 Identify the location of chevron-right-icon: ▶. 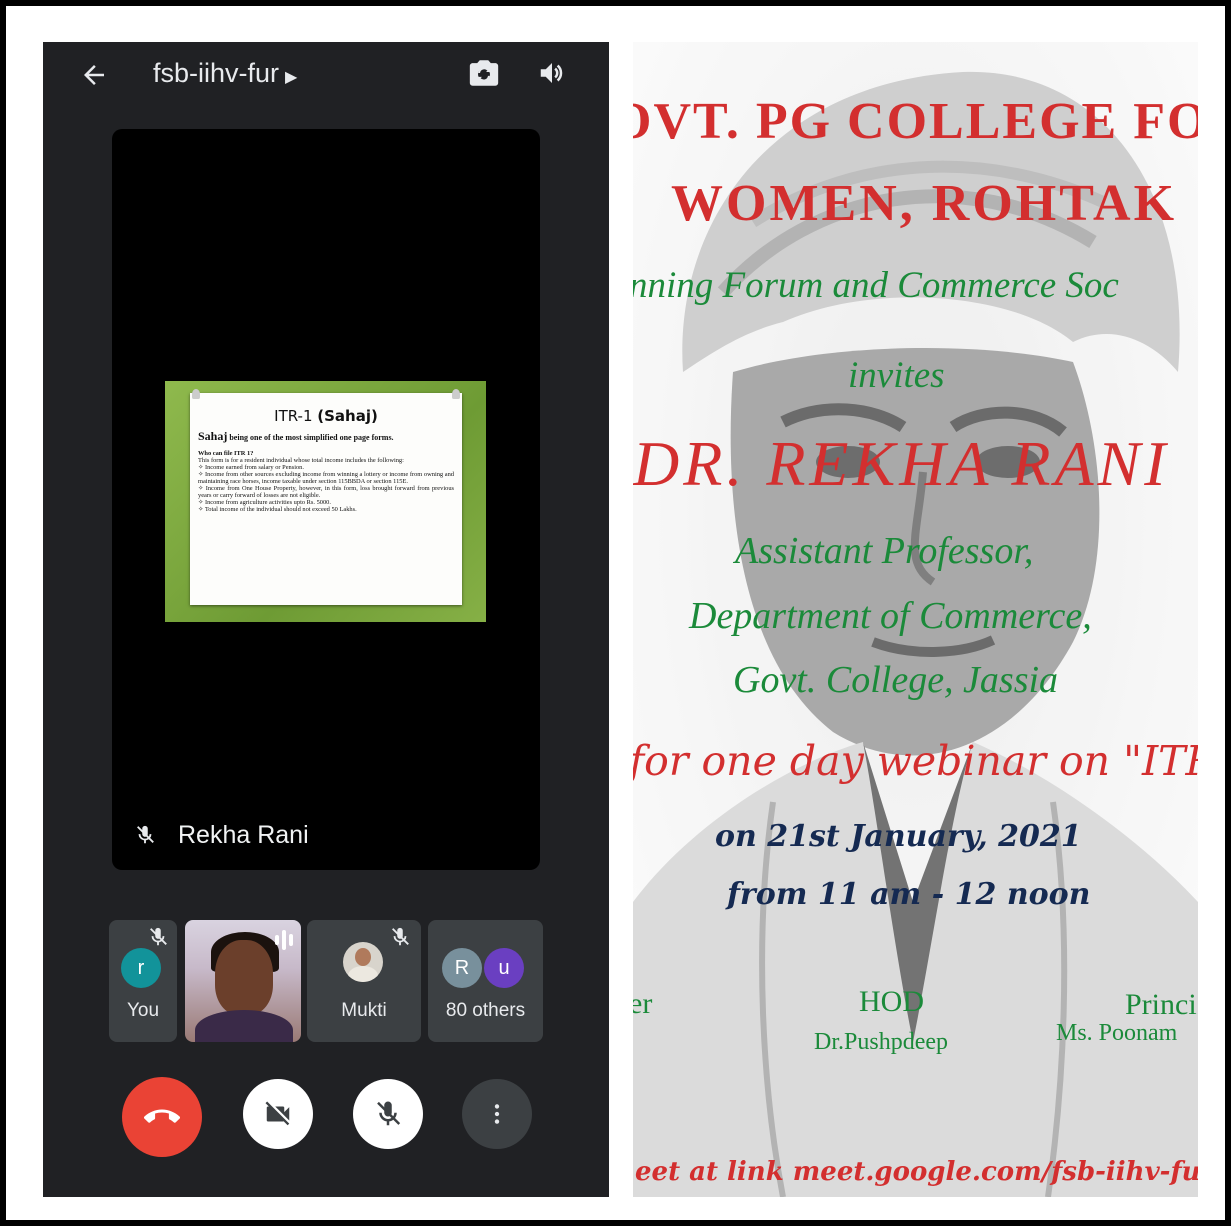
(291, 77).